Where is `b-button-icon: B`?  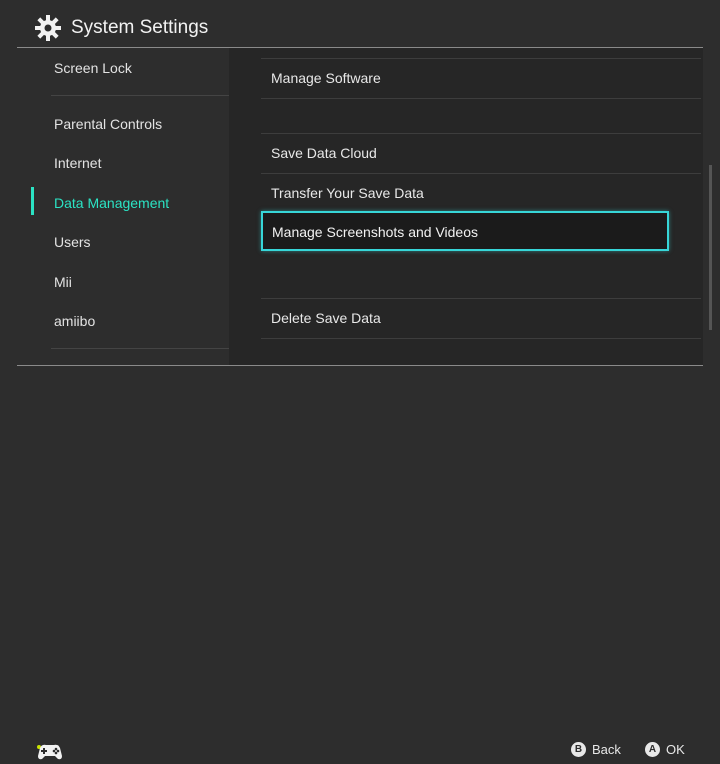
b-button-icon: B is located at coordinates (578, 749).